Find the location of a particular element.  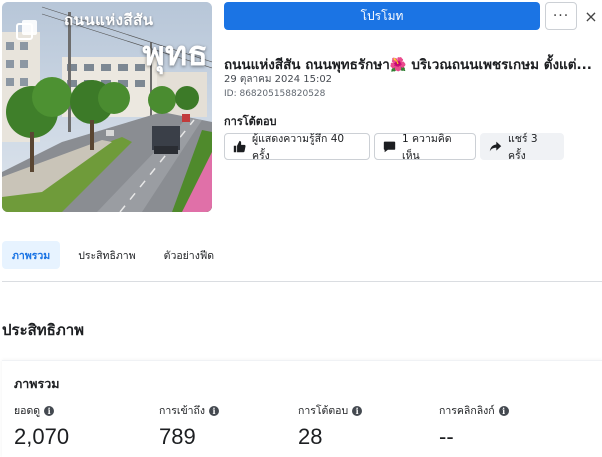

metric-value: 28 is located at coordinates (310, 436).